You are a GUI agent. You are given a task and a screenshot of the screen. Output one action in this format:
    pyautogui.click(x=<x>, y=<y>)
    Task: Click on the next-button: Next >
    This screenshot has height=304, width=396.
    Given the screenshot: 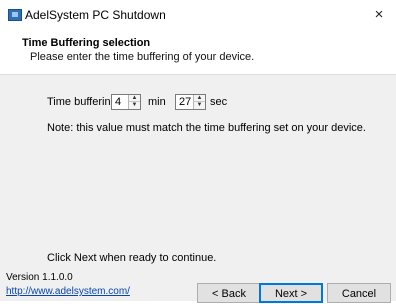 What is the action you would take?
    pyautogui.click(x=291, y=293)
    